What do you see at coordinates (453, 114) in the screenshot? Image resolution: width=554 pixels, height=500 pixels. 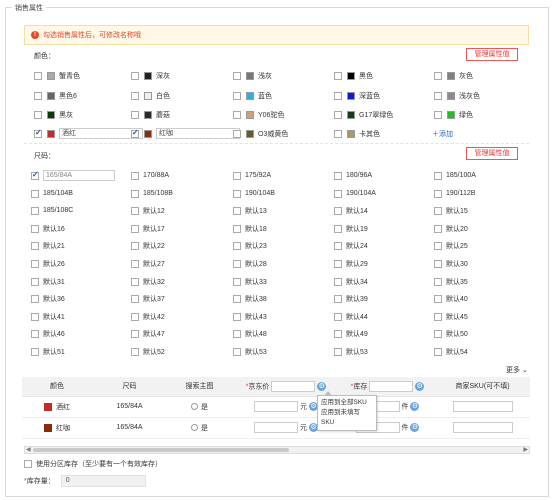 I see `color-option: 绿色` at bounding box center [453, 114].